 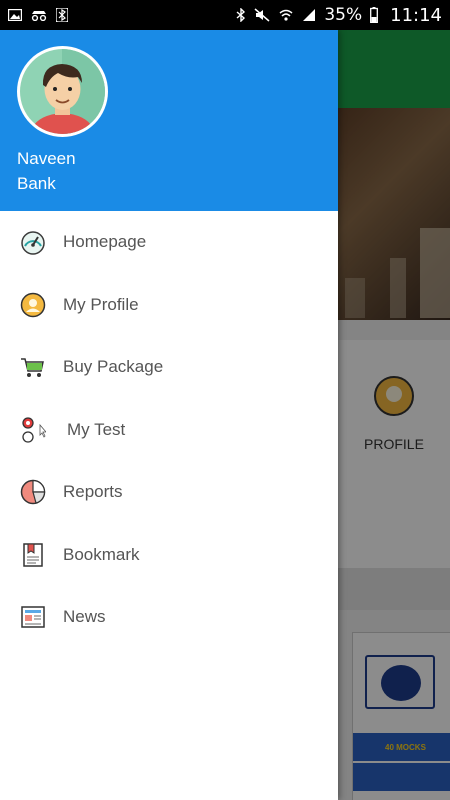 I want to click on bluetooth-notification-icon, so click(x=62, y=15).